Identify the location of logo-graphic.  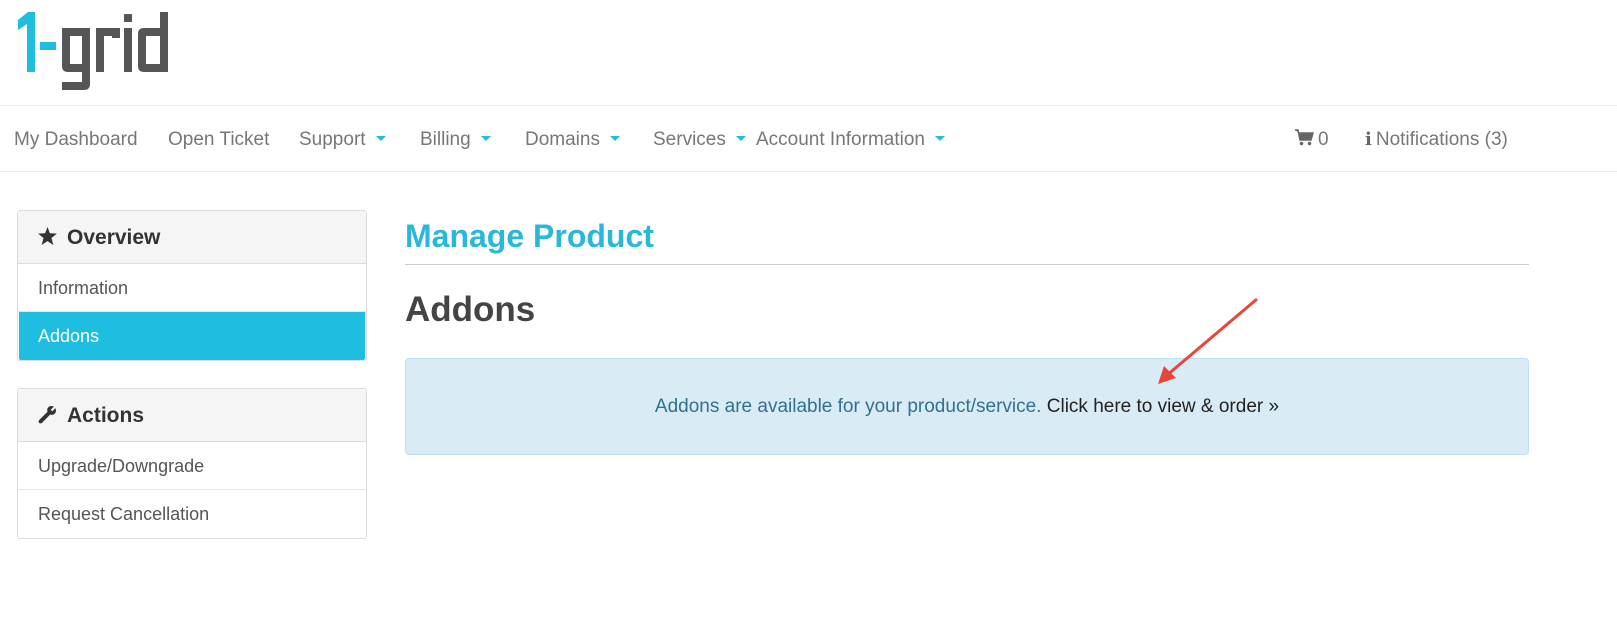
(93, 51).